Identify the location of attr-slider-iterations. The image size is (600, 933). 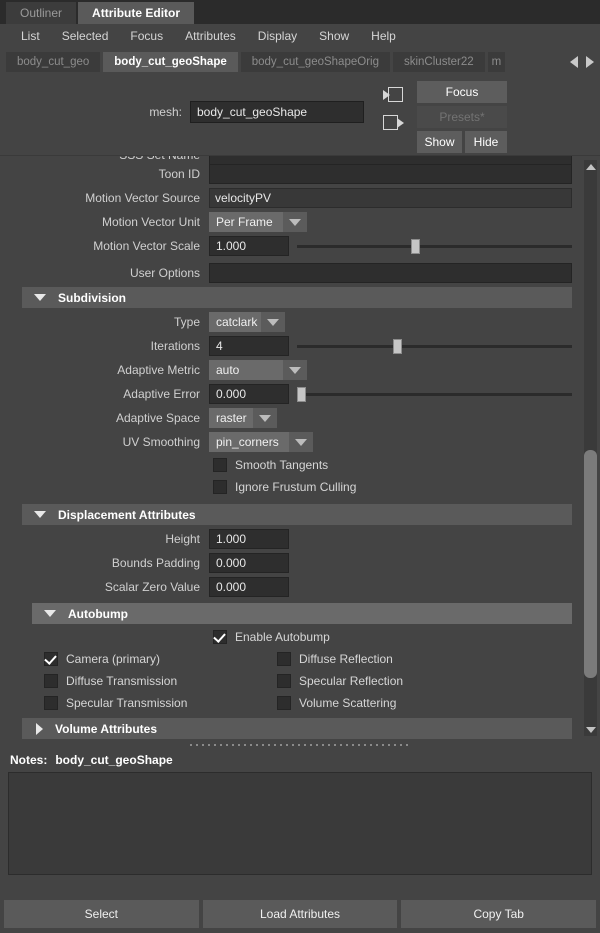
(434, 346).